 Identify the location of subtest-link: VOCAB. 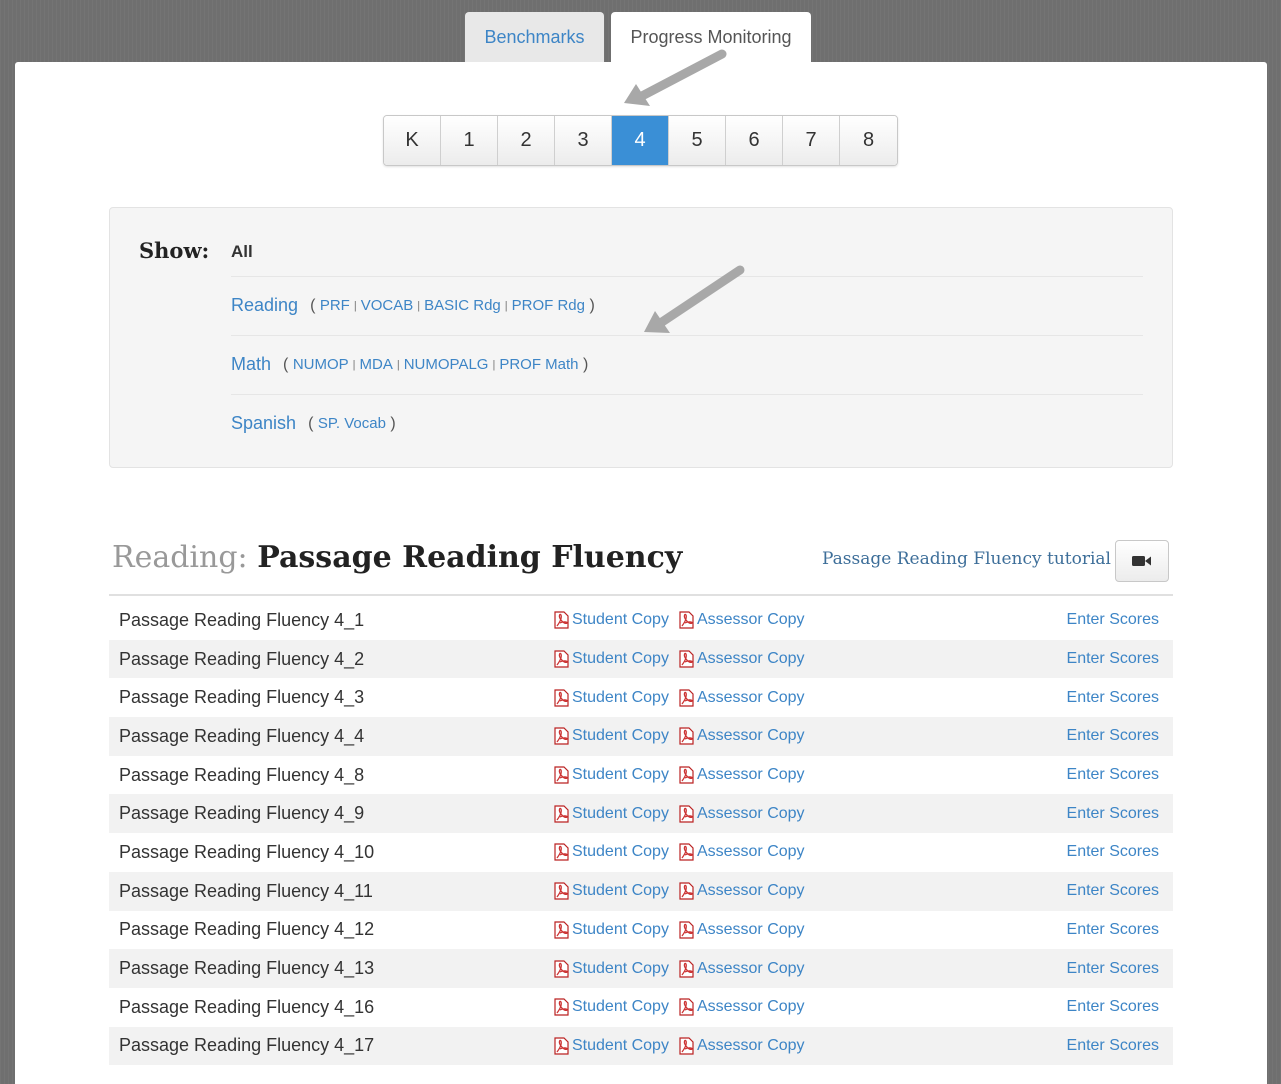
(387, 305).